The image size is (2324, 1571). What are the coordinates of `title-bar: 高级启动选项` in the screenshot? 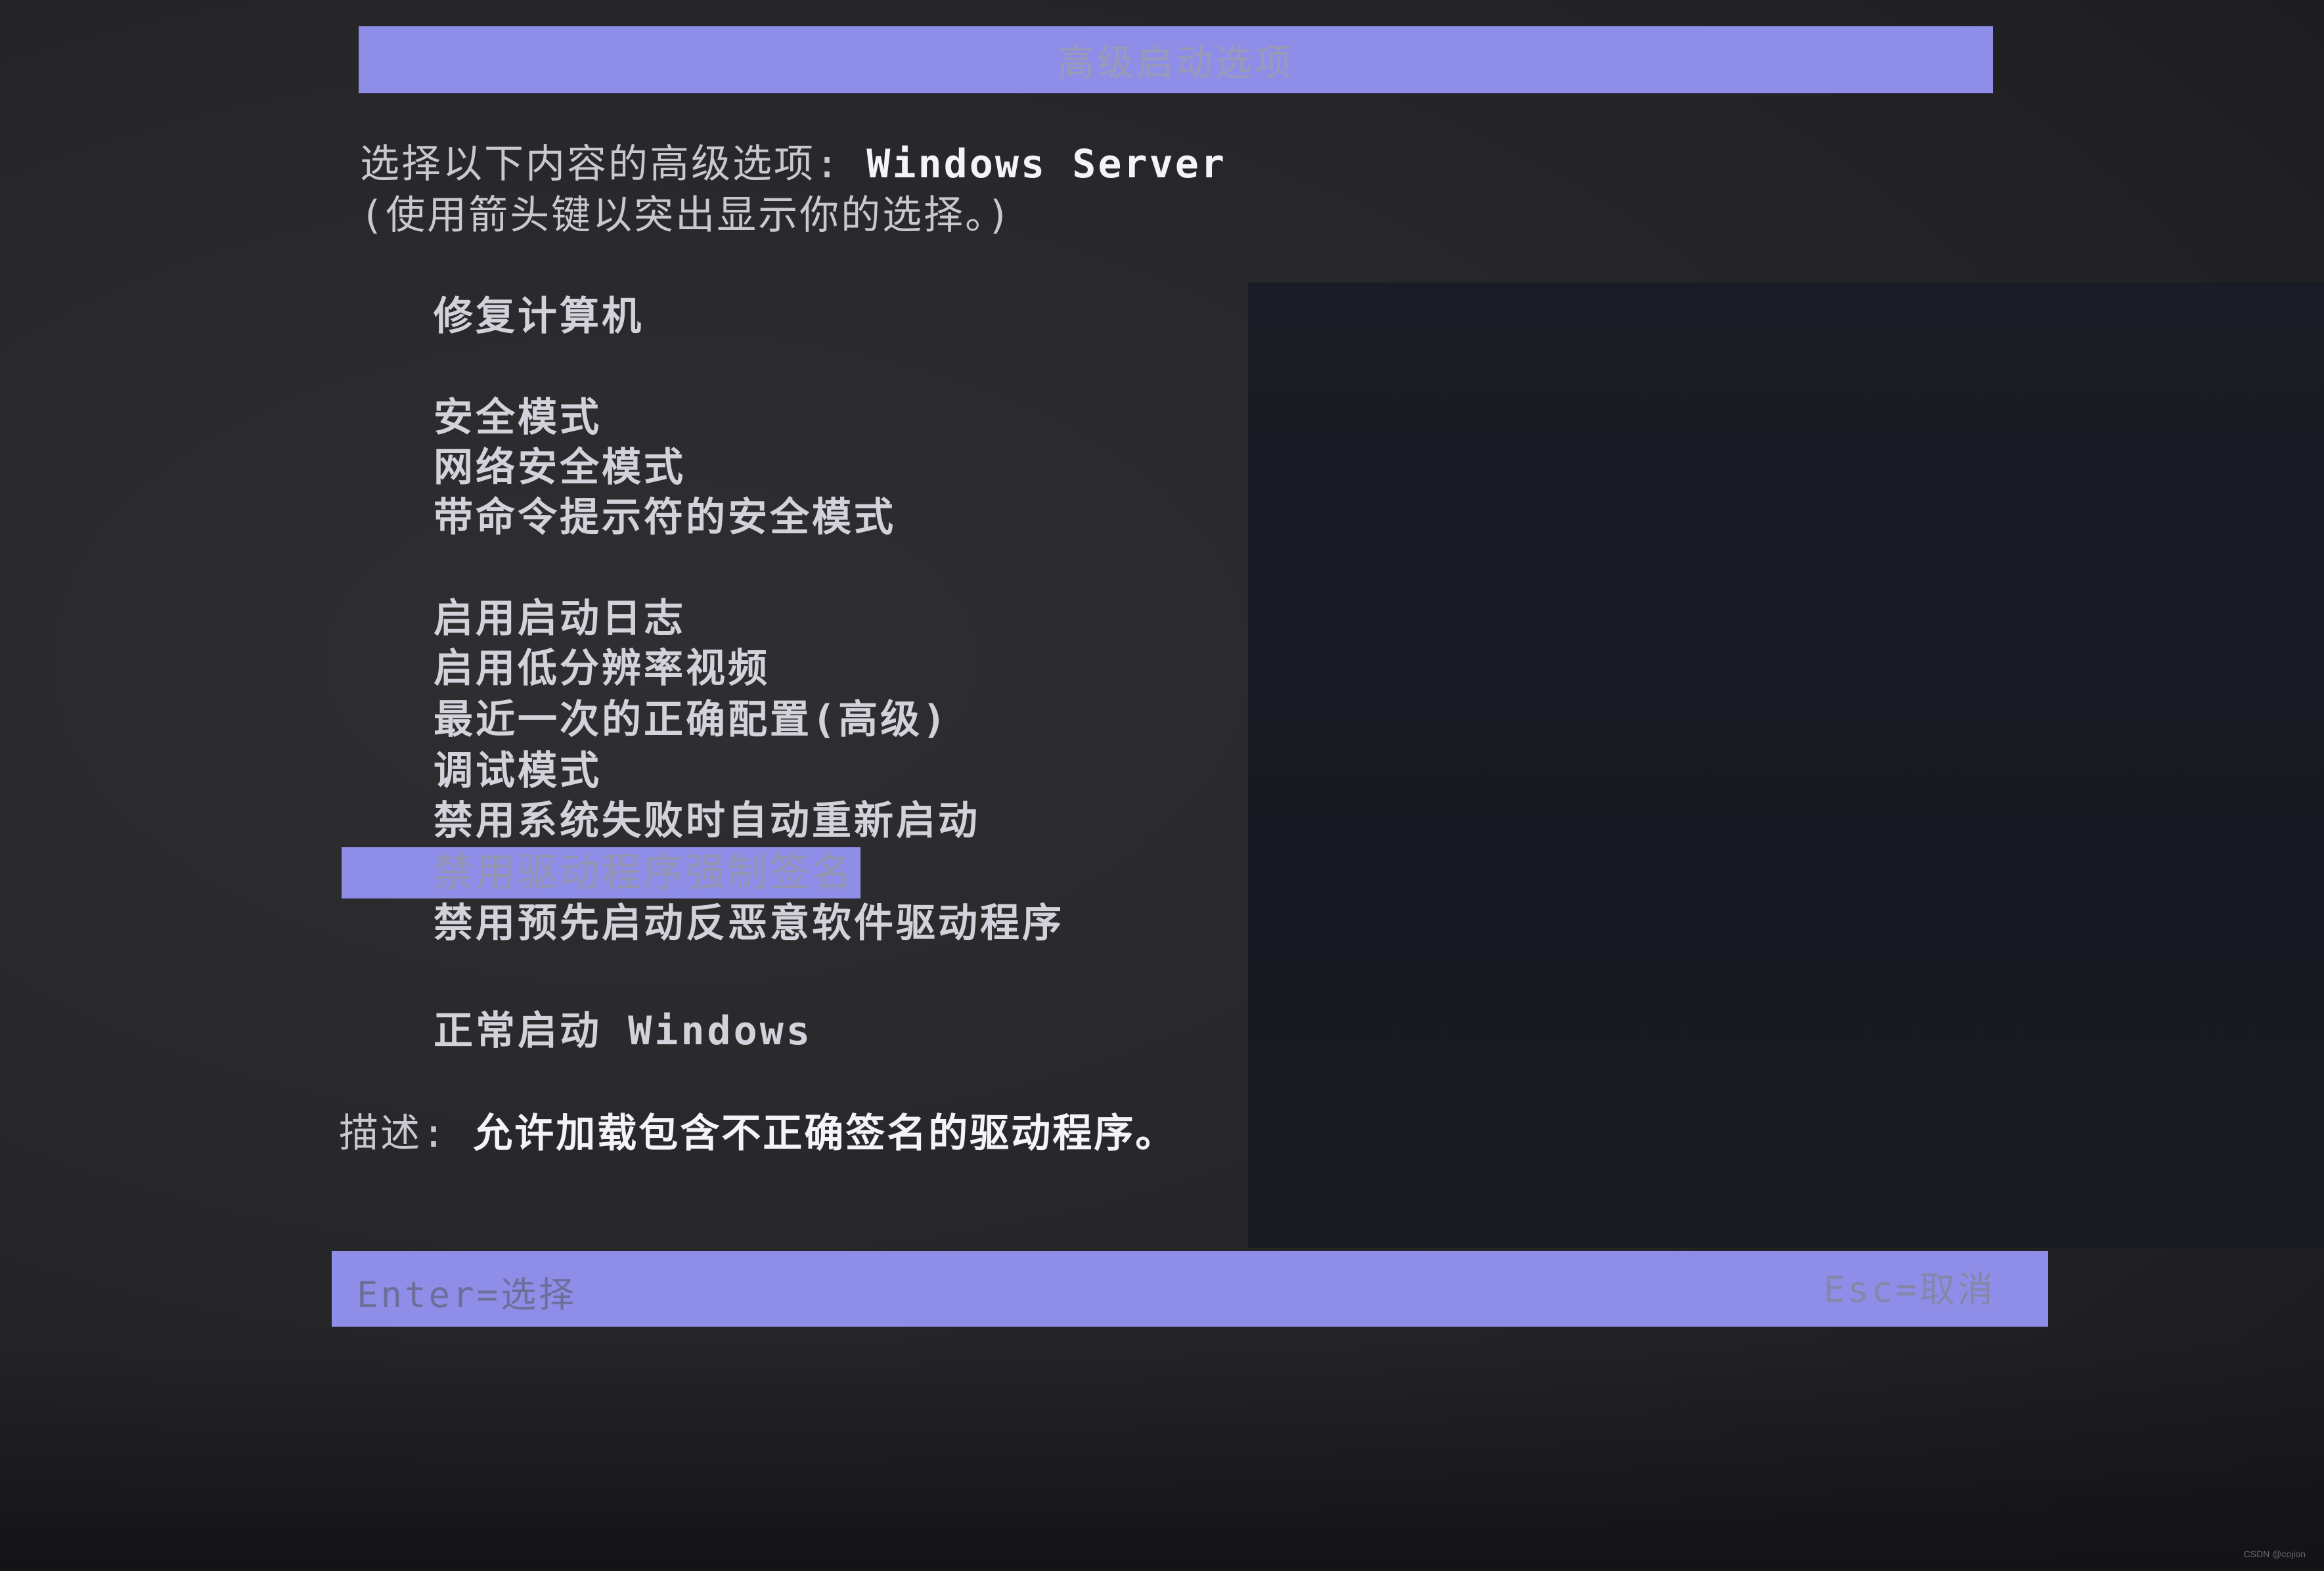 It's located at (1176, 59).